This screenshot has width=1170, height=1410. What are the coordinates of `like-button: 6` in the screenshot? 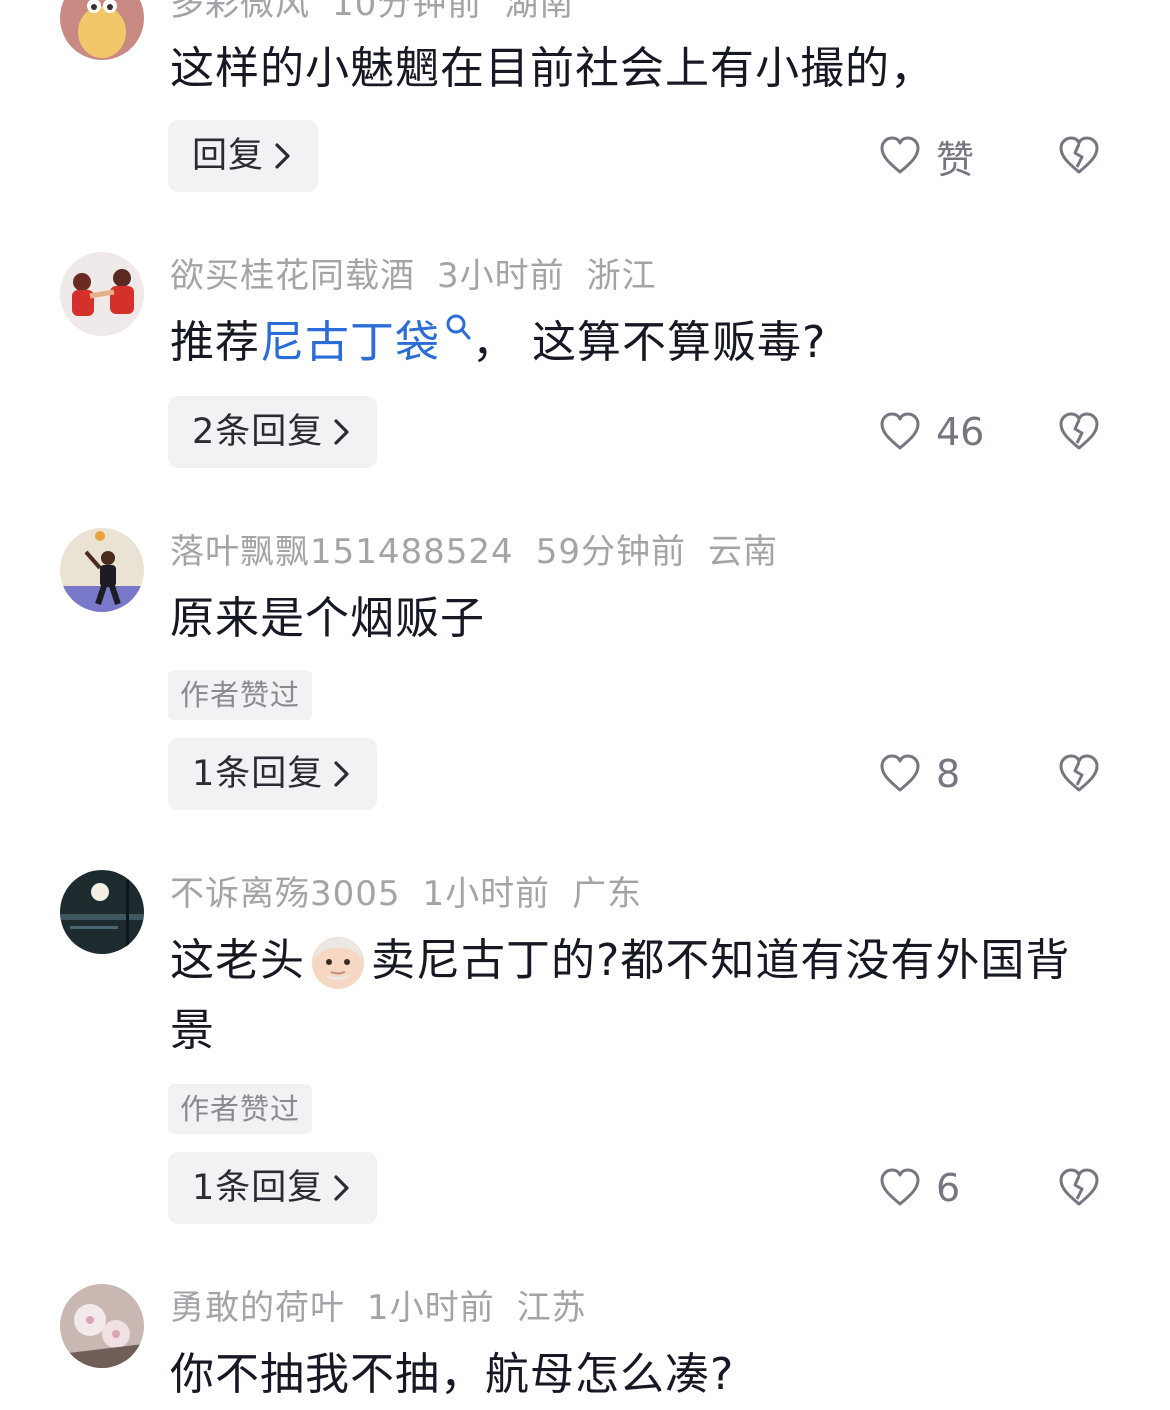 It's located at (919, 1188).